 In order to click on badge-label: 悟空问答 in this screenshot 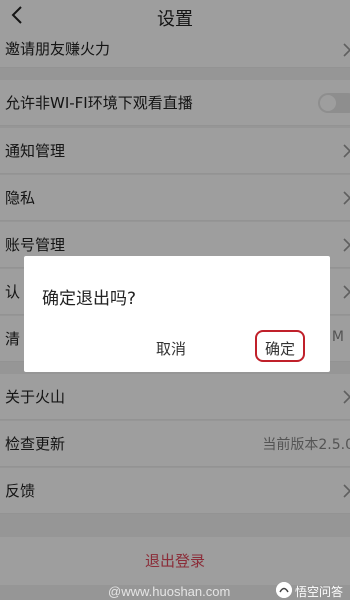, I will do `click(319, 592)`.